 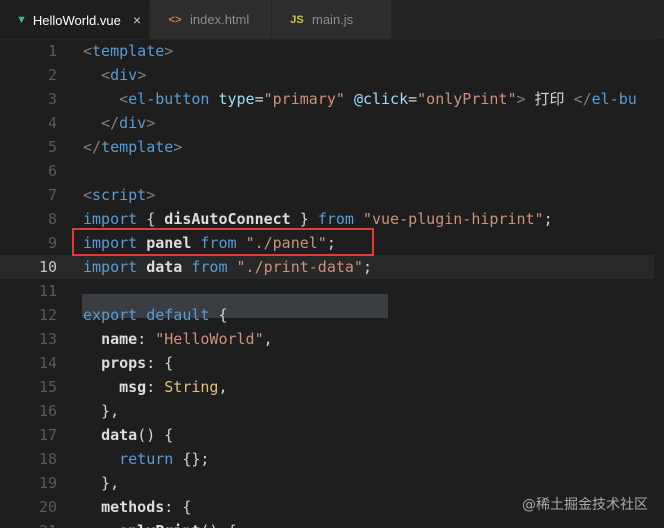 I want to click on line-number: 14, so click(x=47, y=363).